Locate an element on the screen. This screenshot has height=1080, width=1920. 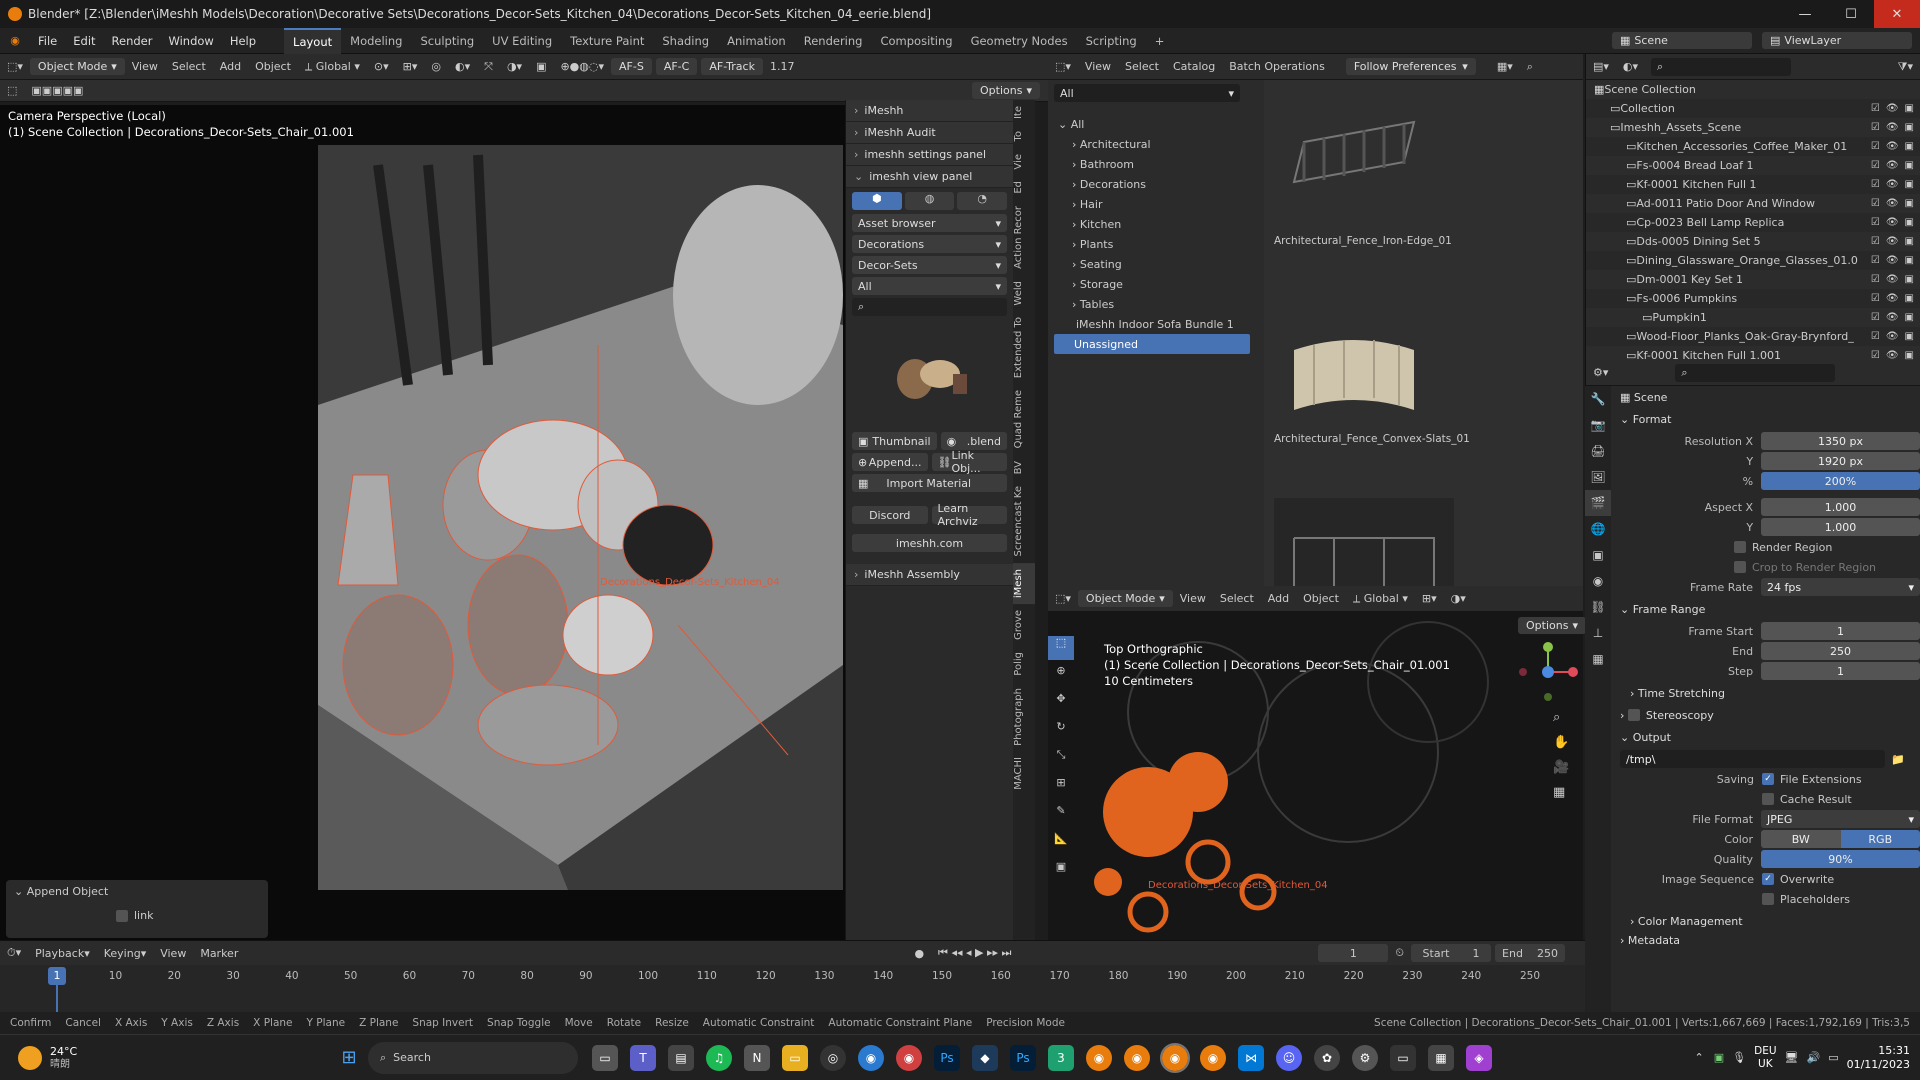
tool-icon: 🔧 is located at coordinates (1598, 399).